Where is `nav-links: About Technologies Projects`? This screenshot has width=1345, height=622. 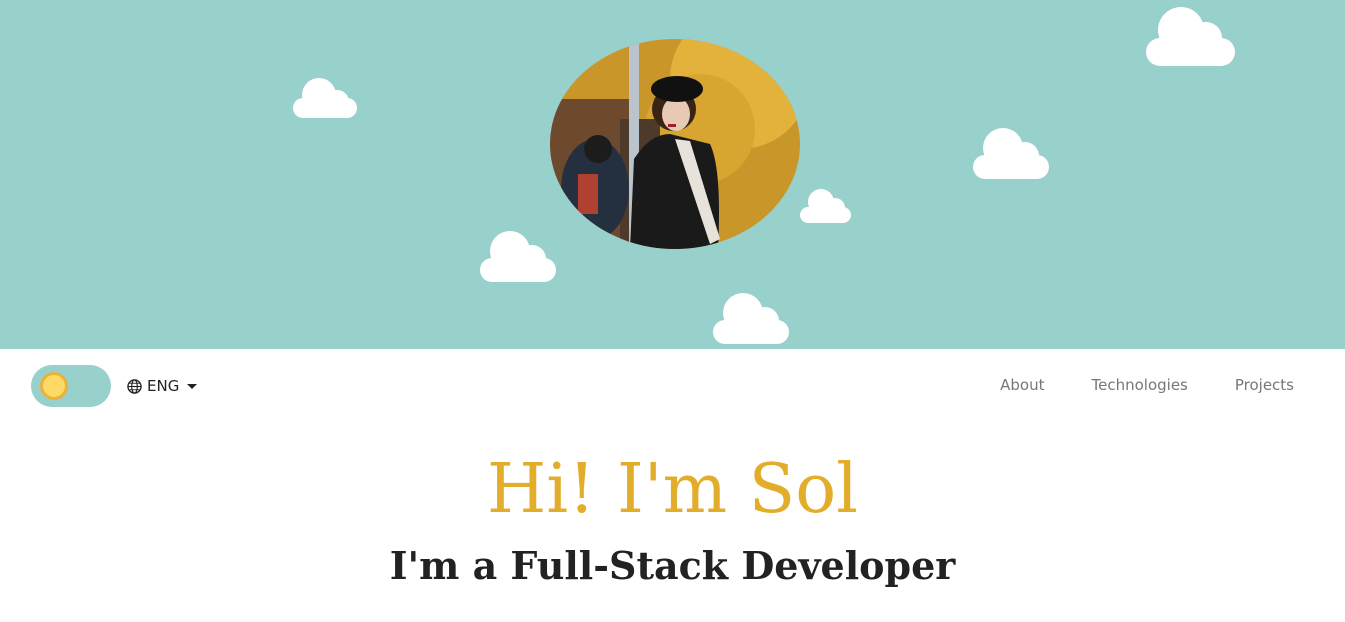 nav-links: About Technologies Projects is located at coordinates (1147, 385).